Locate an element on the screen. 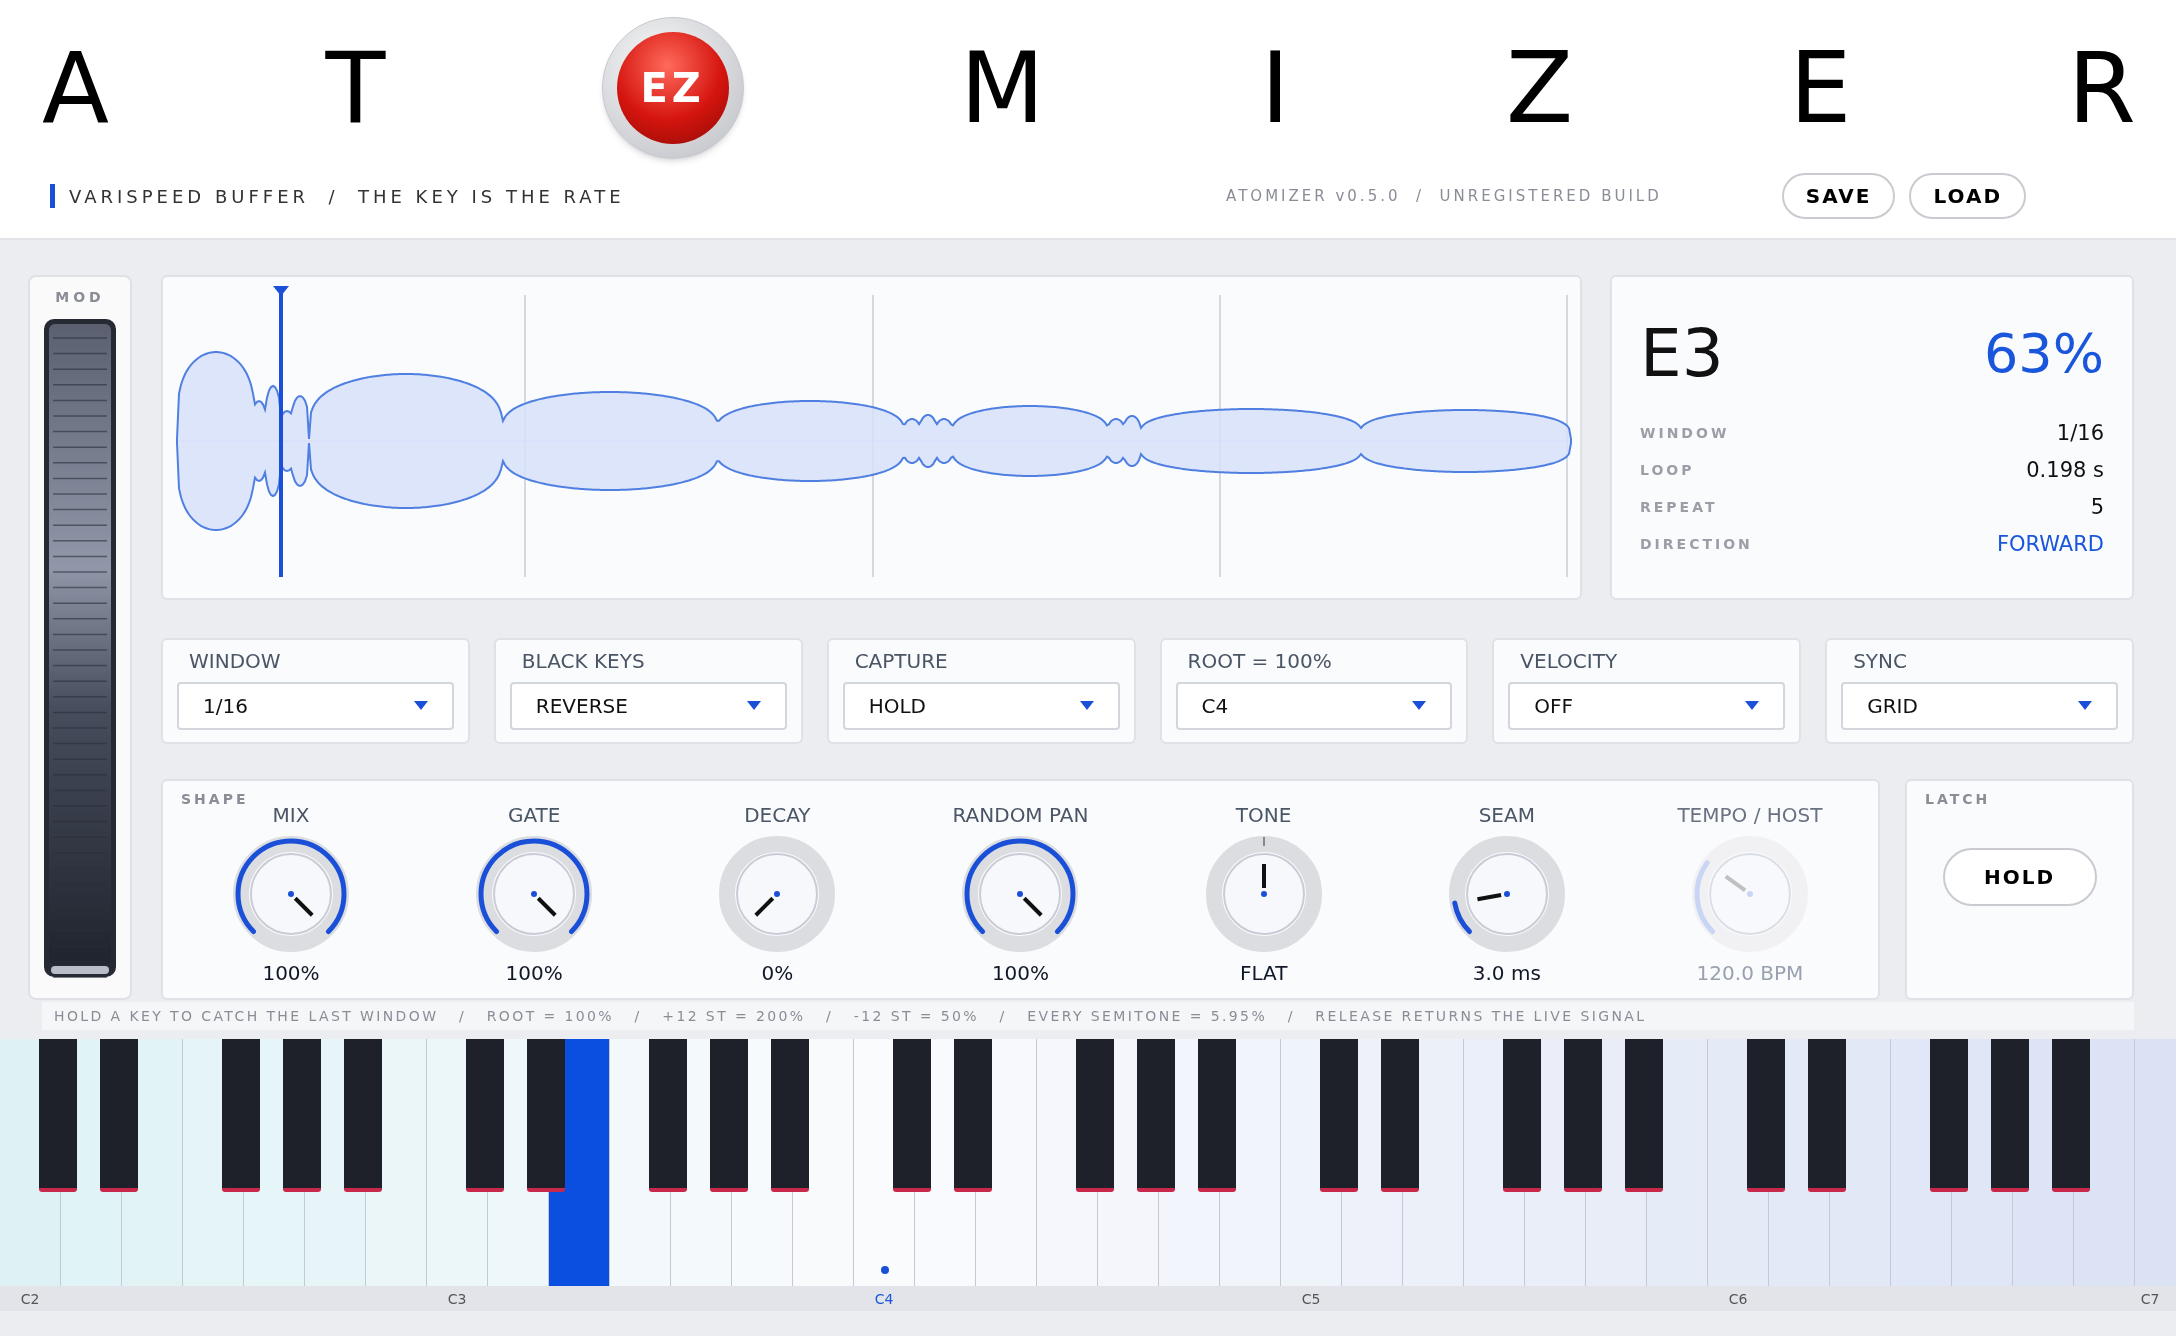  panel-label: MOD is located at coordinates (80, 297).